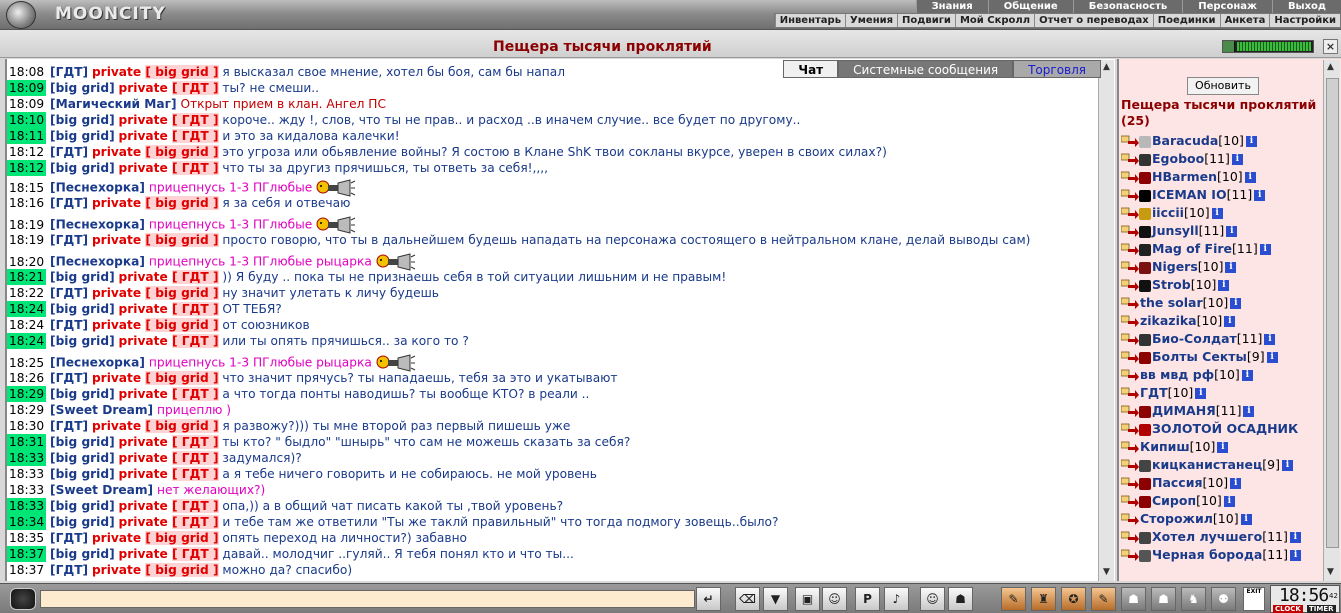  What do you see at coordinates (1165, 446) in the screenshot?
I see `user-name: Кипиш` at bounding box center [1165, 446].